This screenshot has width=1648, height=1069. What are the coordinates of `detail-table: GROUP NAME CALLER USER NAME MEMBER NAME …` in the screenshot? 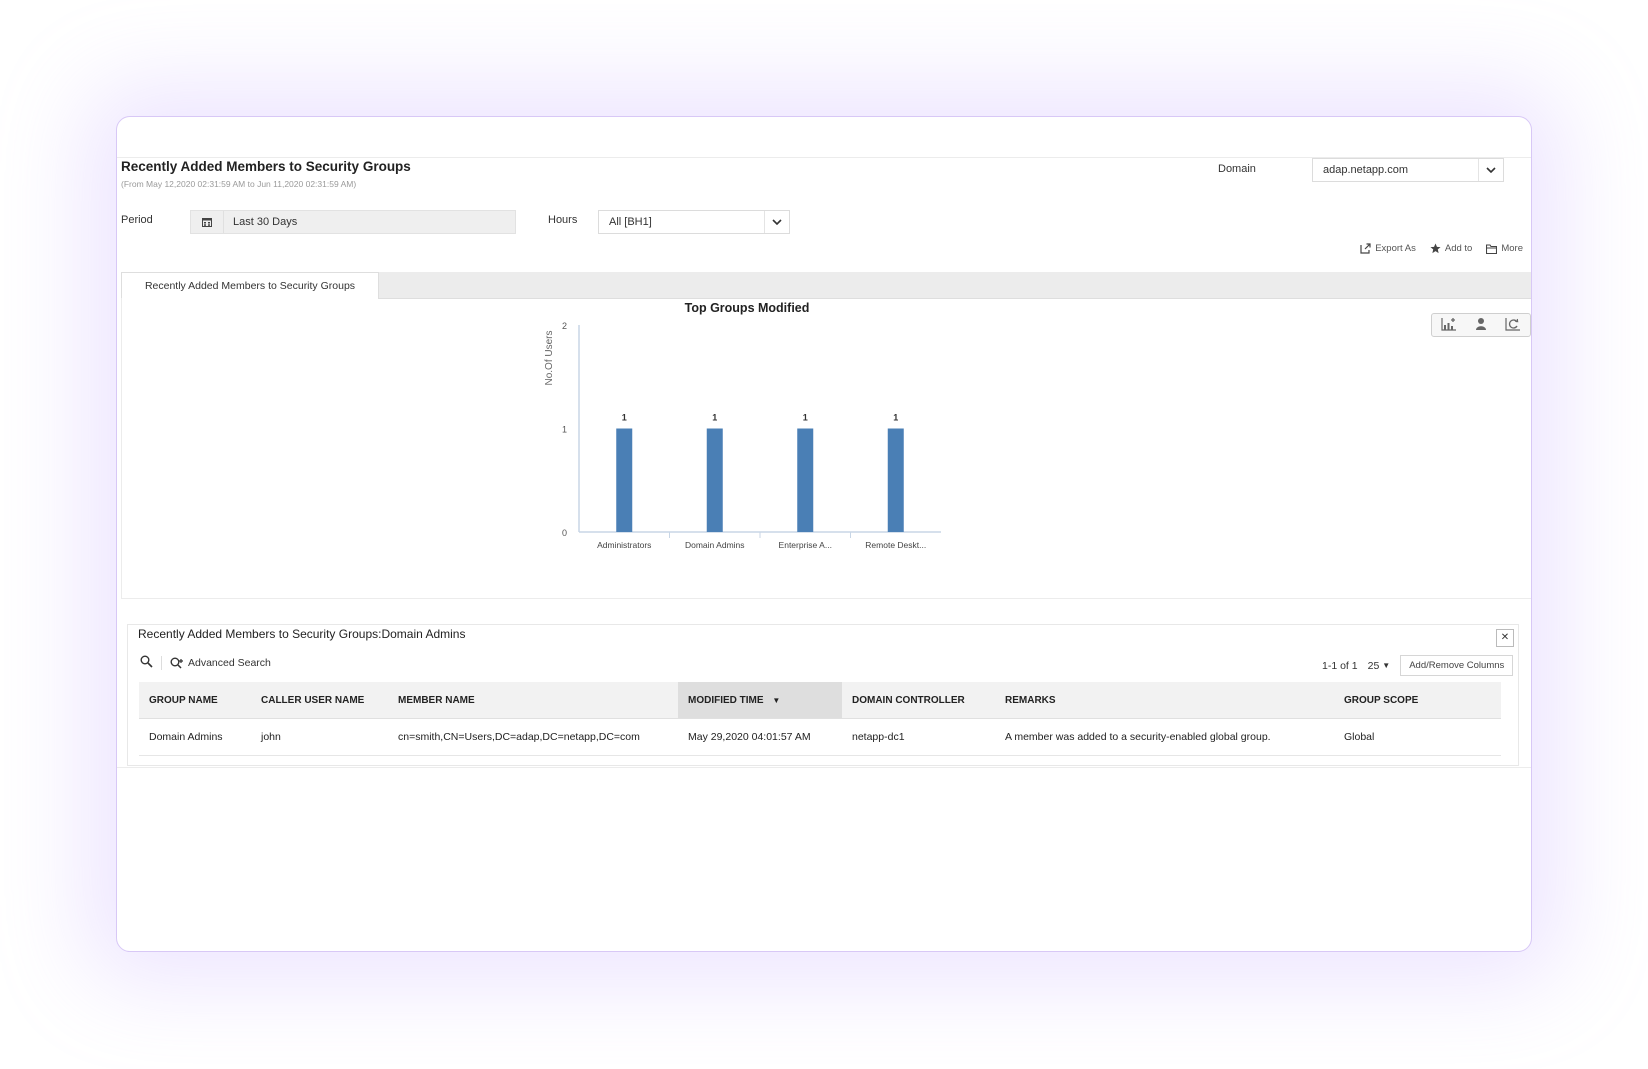 It's located at (820, 719).